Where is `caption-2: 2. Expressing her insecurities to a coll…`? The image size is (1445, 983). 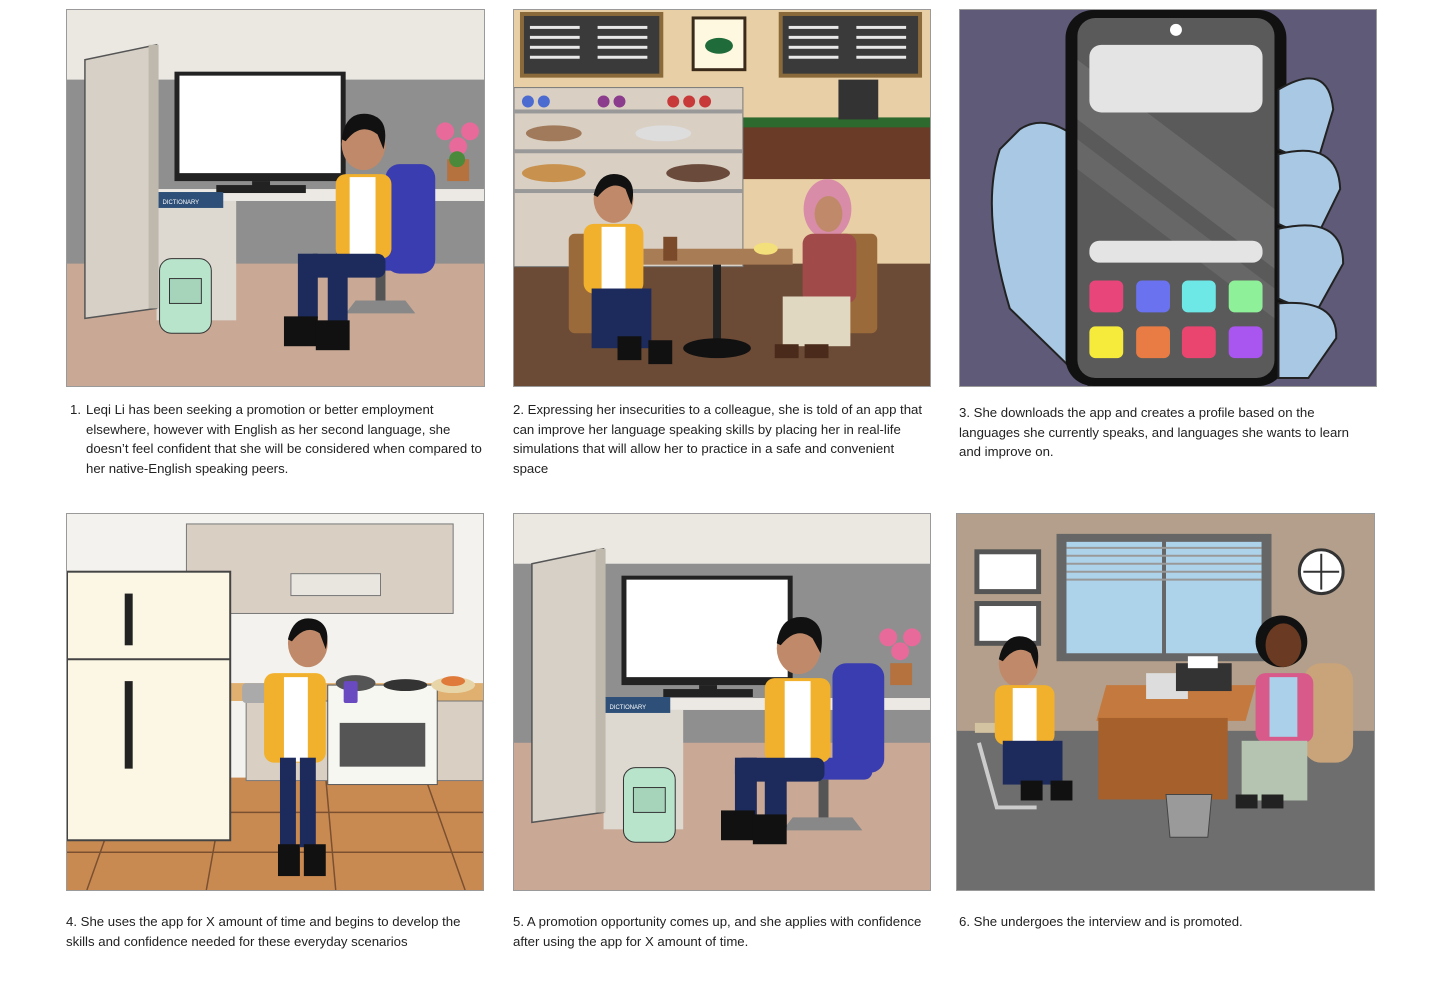
caption-2: 2. Expressing her insecurities to a coll… is located at coordinates (722, 439).